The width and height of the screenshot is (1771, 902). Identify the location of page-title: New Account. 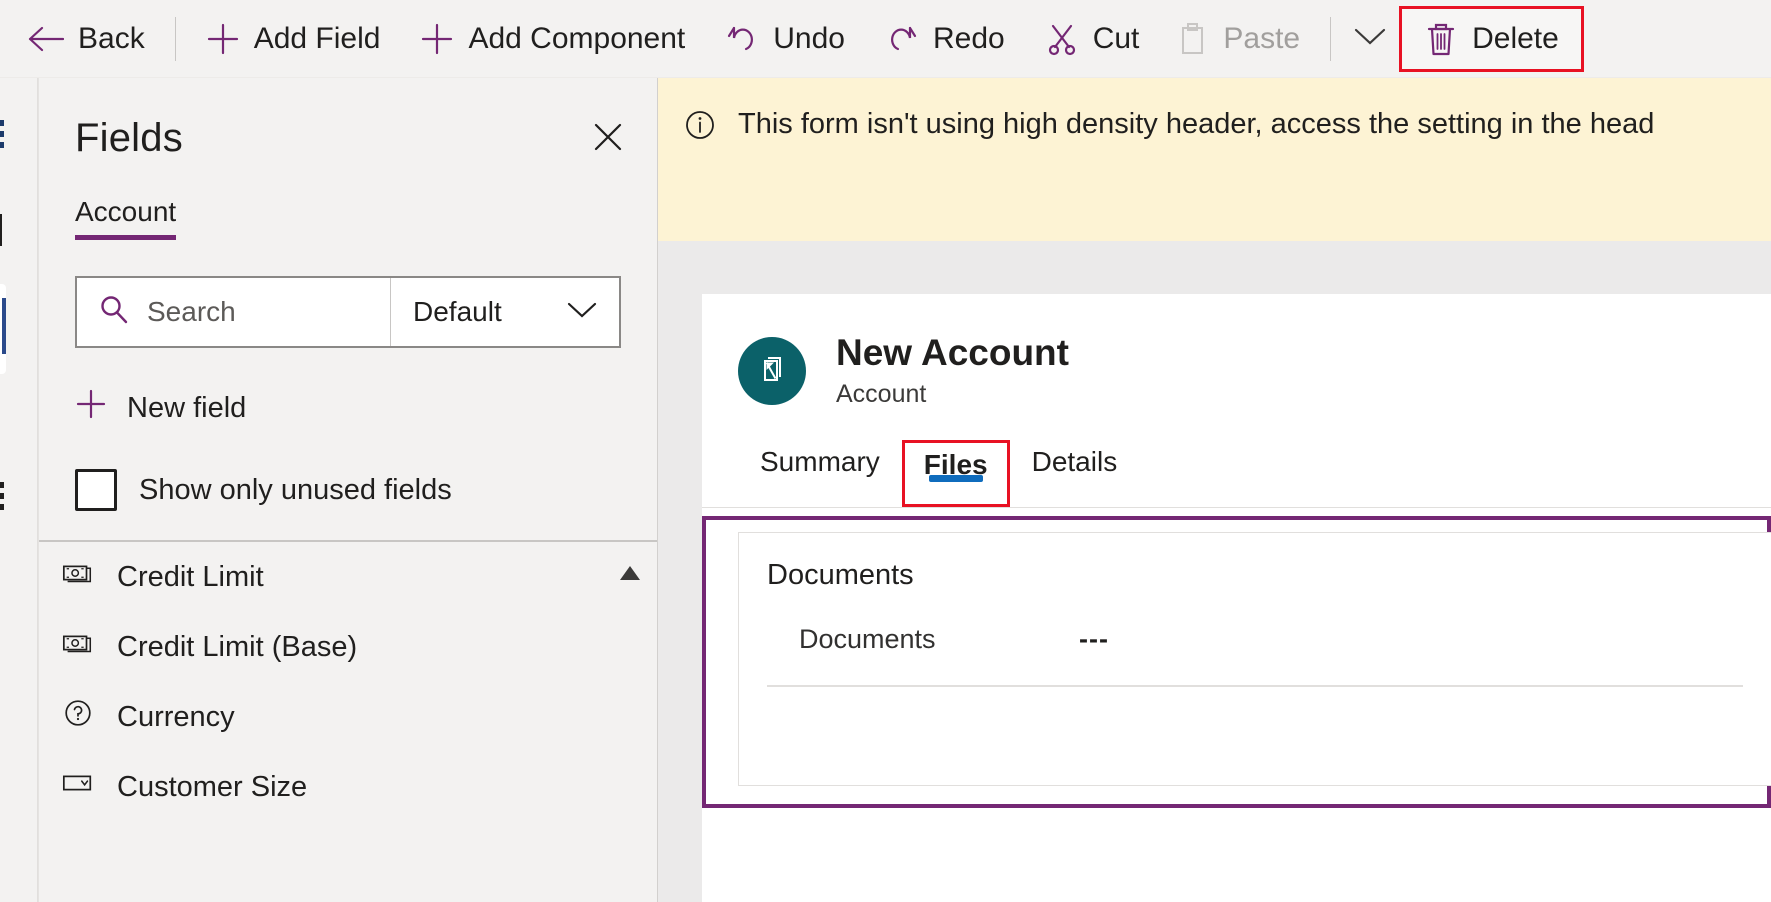
(952, 352).